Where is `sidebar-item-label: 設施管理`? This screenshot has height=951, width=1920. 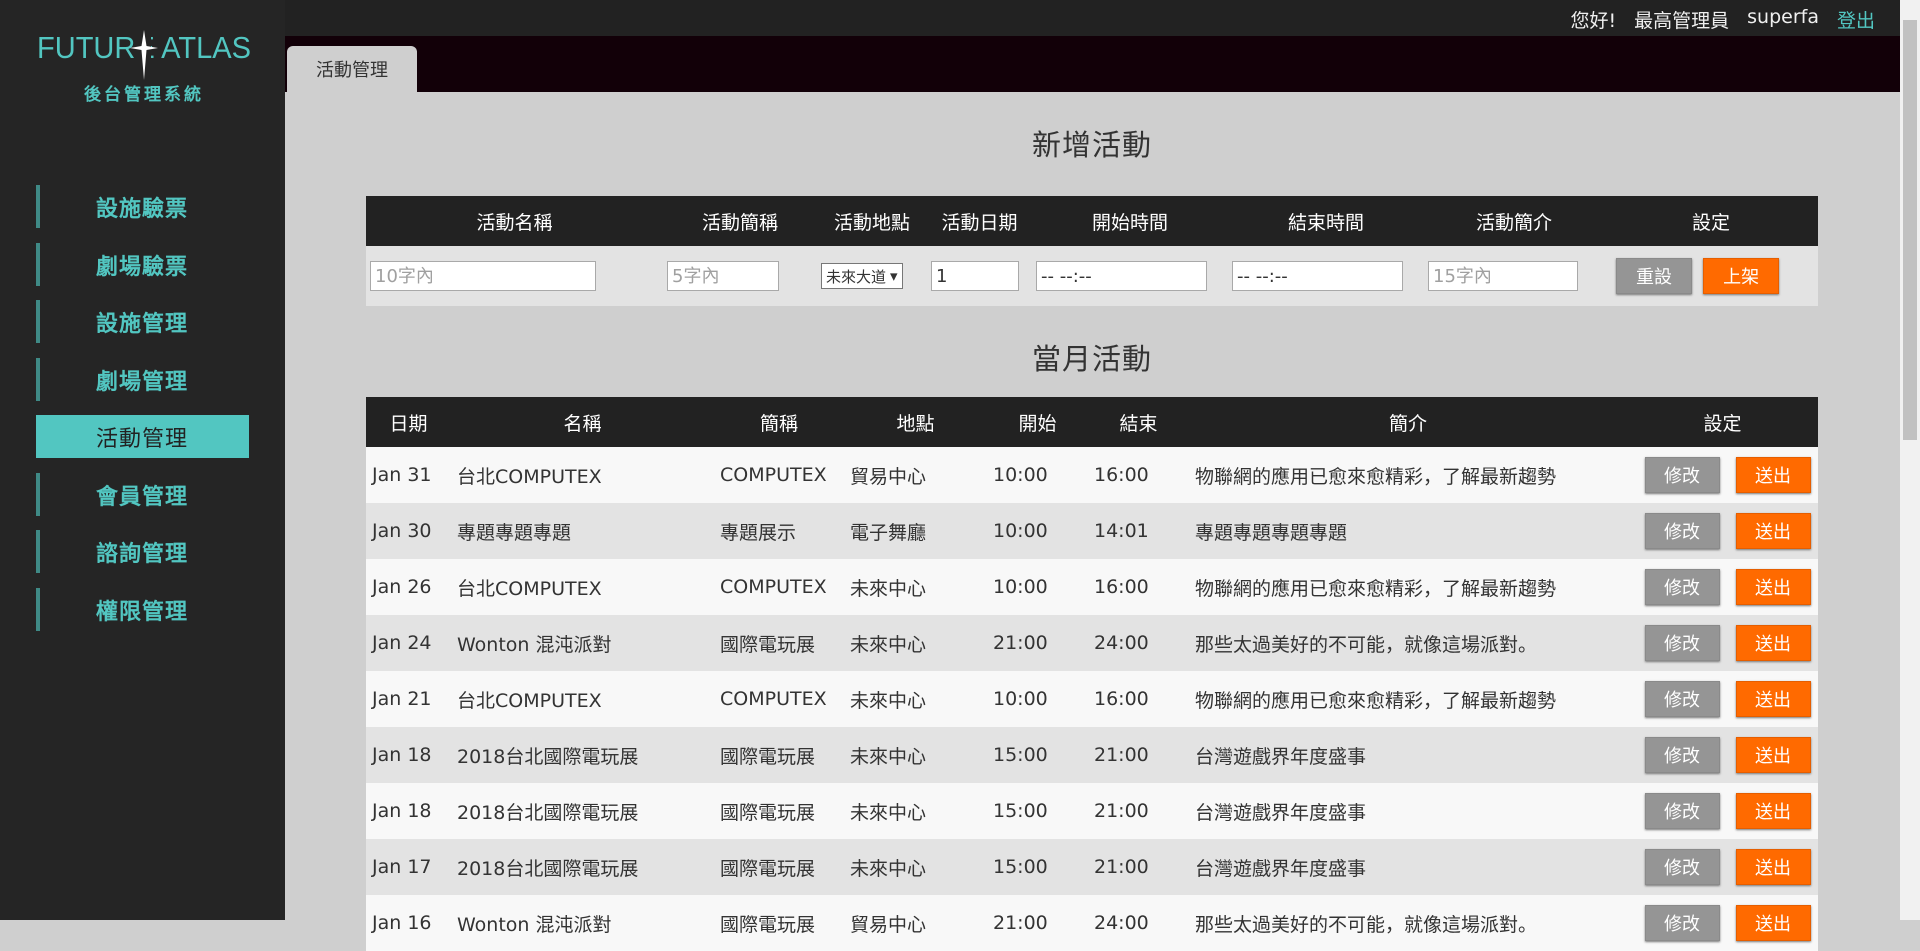
sidebar-item-label: 設施管理 is located at coordinates (142, 324).